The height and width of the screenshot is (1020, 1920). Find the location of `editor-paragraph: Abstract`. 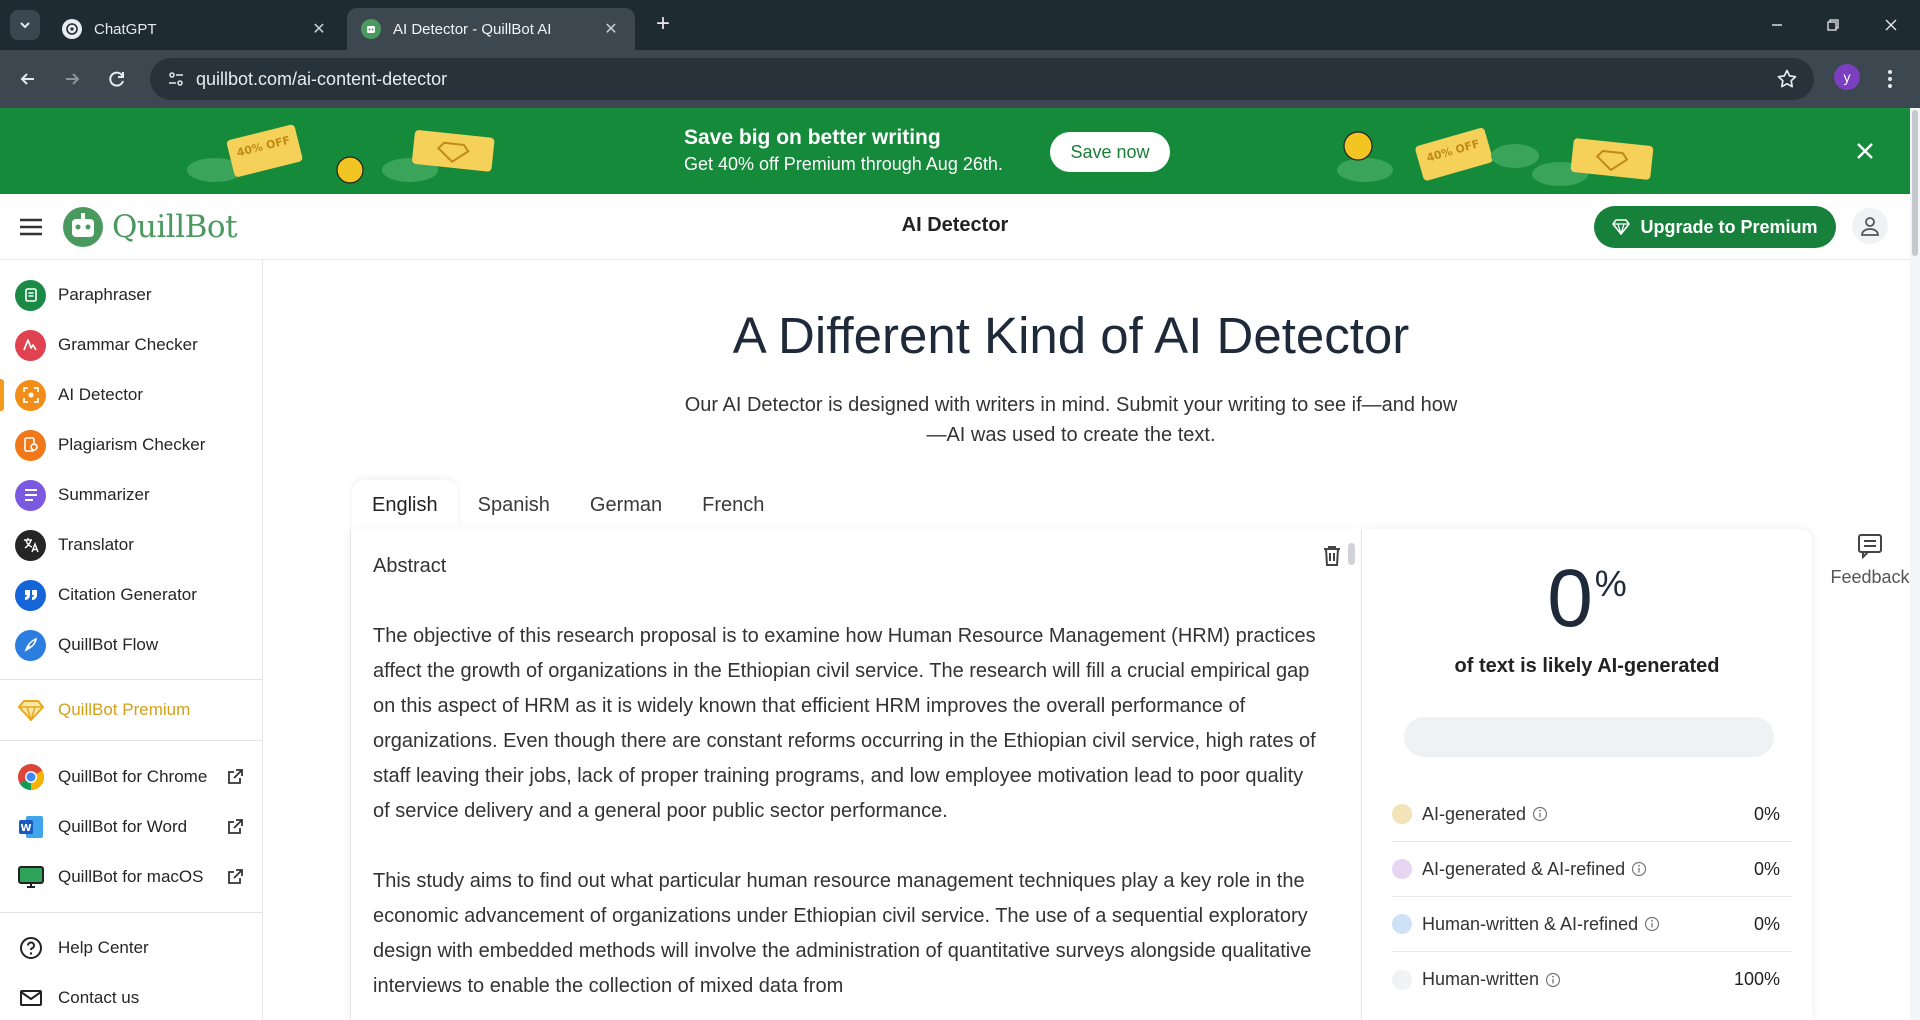

editor-paragraph: Abstract is located at coordinates (410, 566).